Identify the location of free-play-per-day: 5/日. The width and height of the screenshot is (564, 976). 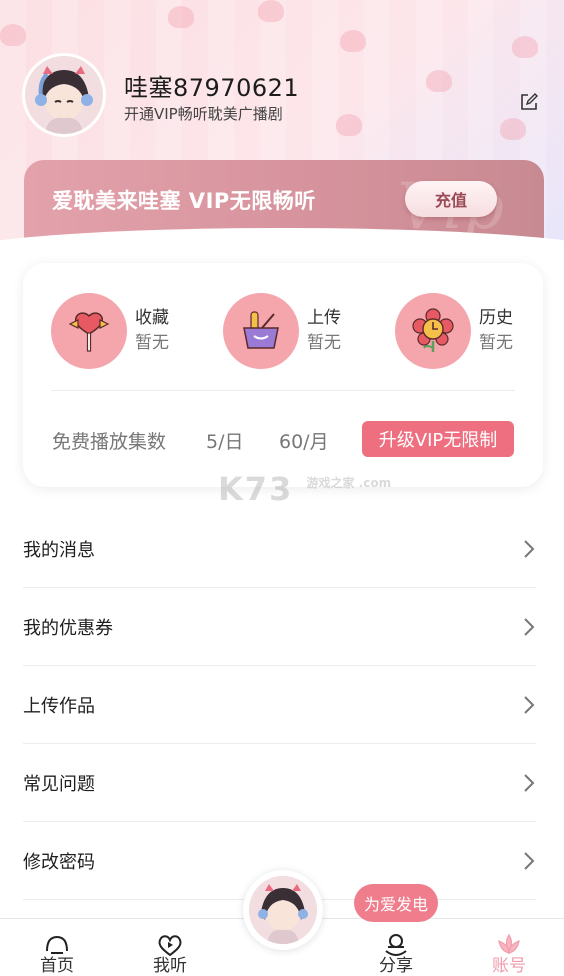
(225, 442).